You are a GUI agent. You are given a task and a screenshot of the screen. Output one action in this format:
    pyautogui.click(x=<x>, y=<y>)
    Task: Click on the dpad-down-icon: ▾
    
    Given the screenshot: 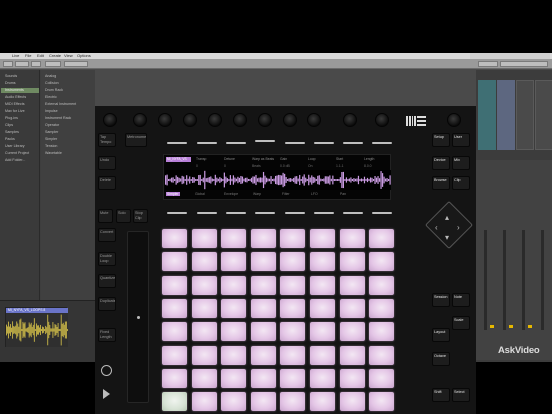 What is the action you would take?
    pyautogui.click(x=447, y=238)
    